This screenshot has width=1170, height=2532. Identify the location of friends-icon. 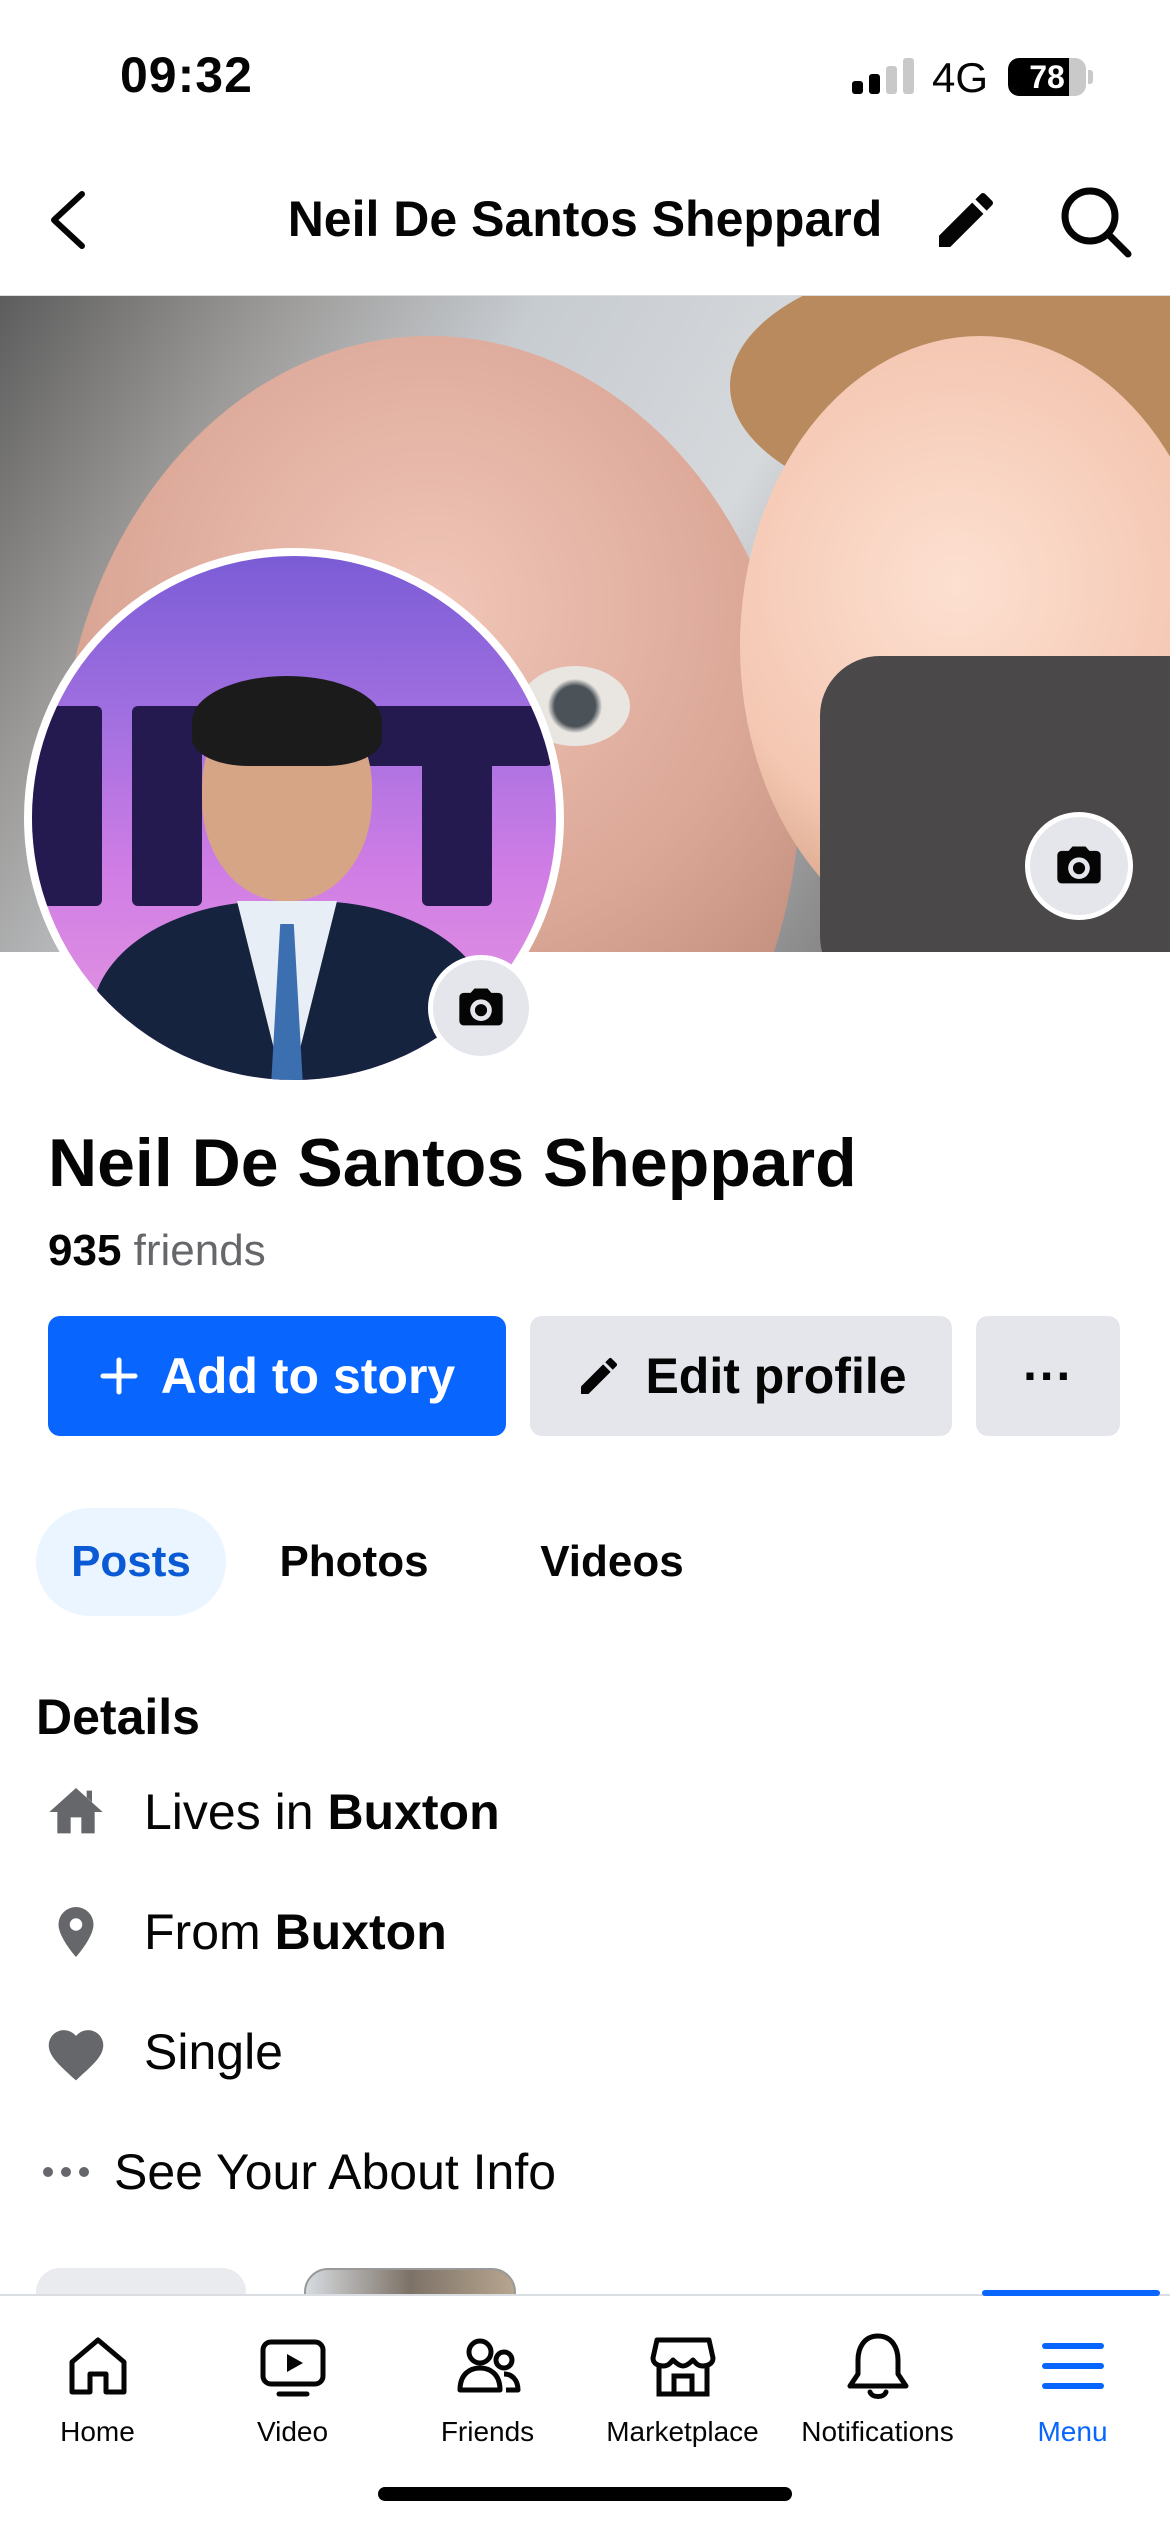
(489, 2365).